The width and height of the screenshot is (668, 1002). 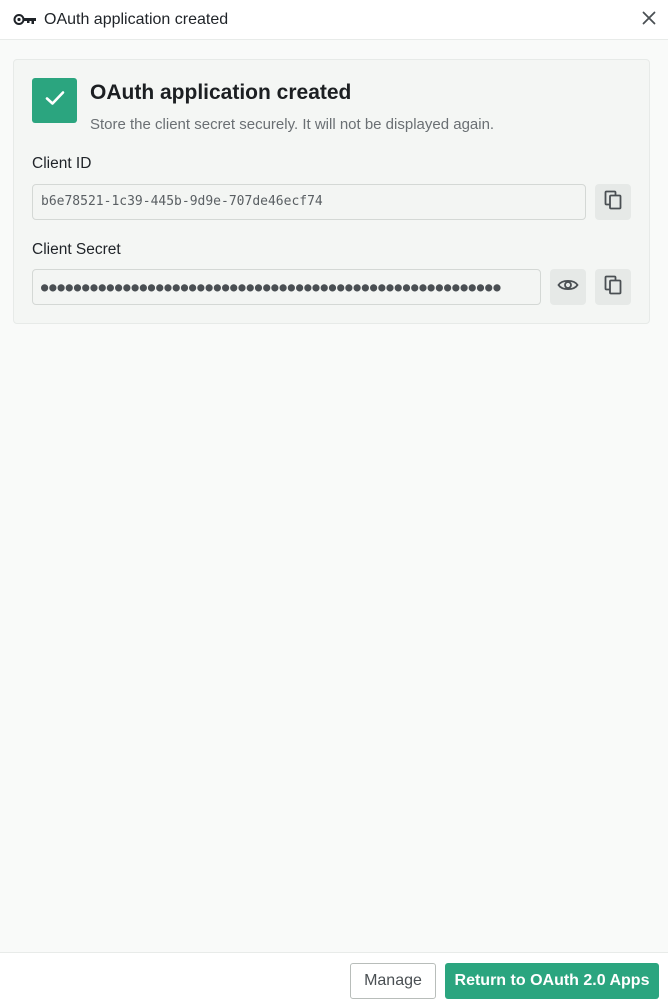 I want to click on success-badge, so click(x=54, y=100).